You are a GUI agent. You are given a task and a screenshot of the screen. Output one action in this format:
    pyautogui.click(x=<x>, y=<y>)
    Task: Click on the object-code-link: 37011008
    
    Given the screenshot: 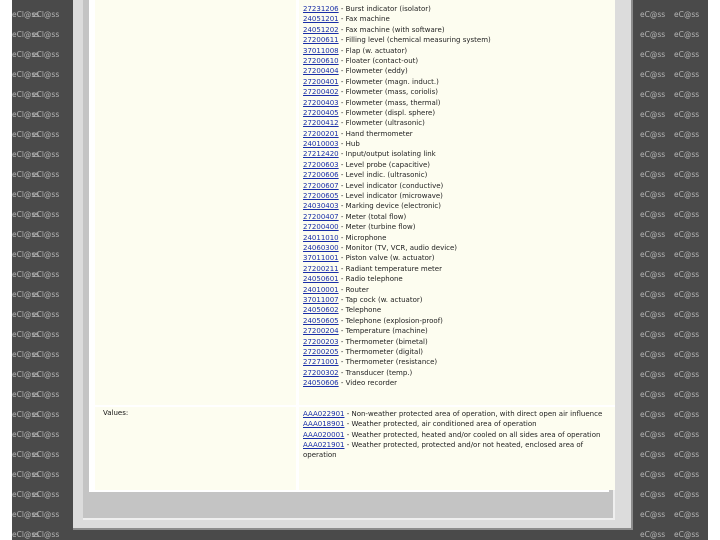 What is the action you would take?
    pyautogui.click(x=321, y=51)
    